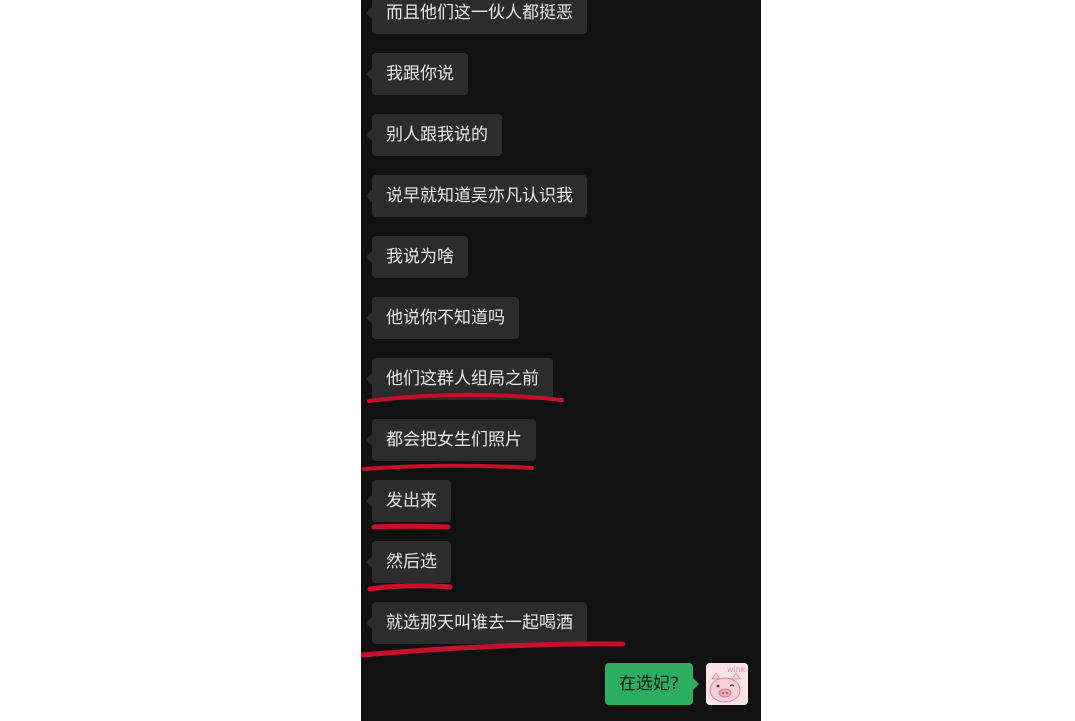 This screenshot has width=1075, height=721. What do you see at coordinates (479, 623) in the screenshot?
I see `message-text: 就选那天叫谁去一起喝酒` at bounding box center [479, 623].